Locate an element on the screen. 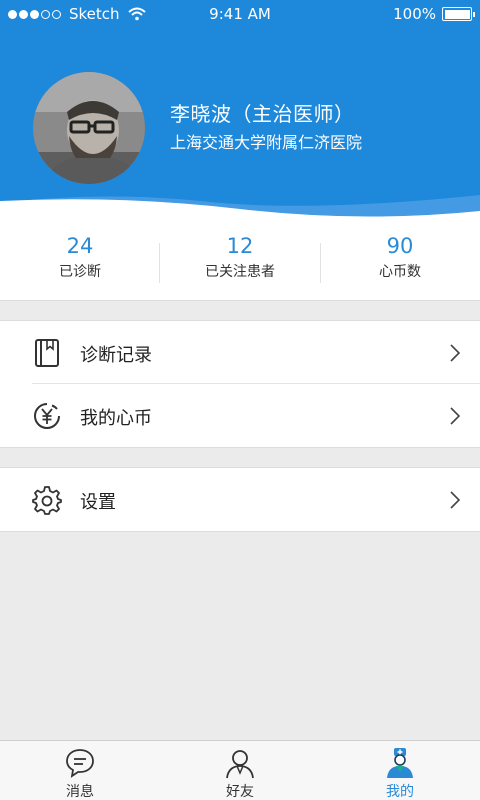  menu-label: 设置 is located at coordinates (98, 502).